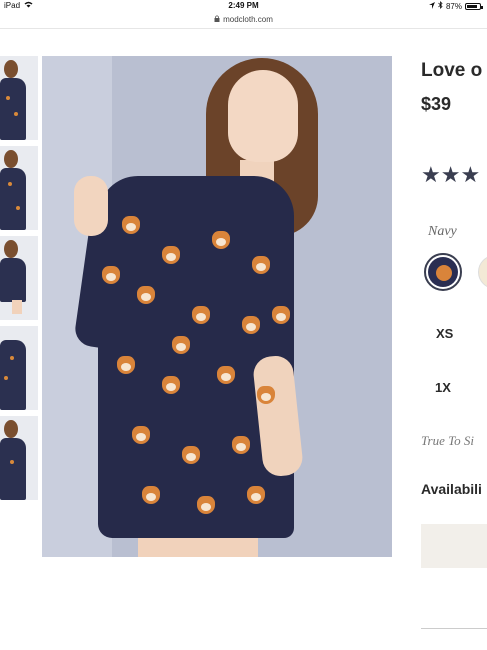 This screenshot has width=487, height=650. I want to click on address-bar: modcloth.com, so click(243, 19).